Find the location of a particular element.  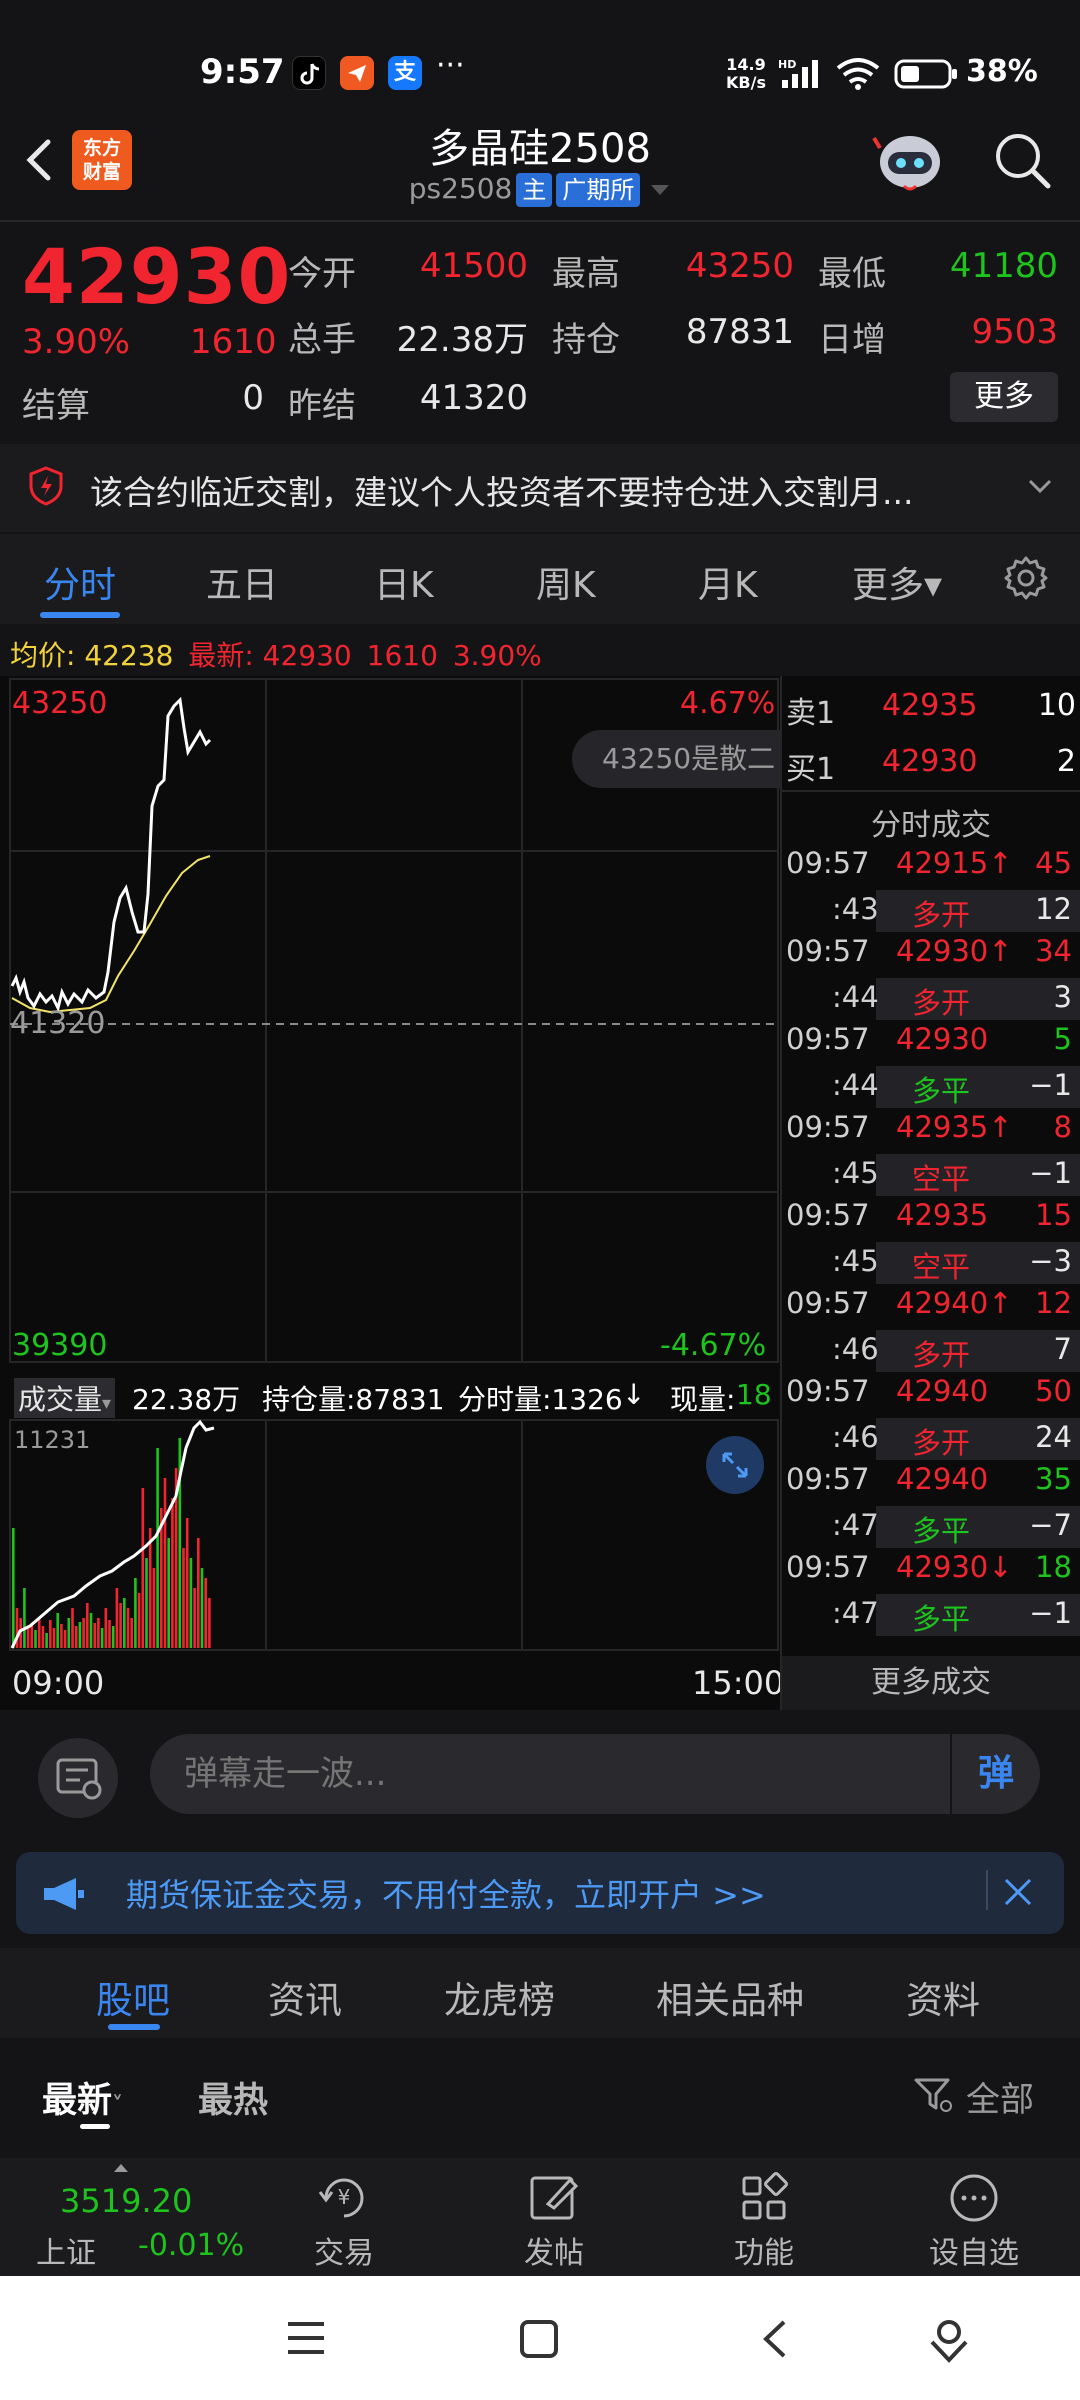

banner-divider is located at coordinates (987, 1890).